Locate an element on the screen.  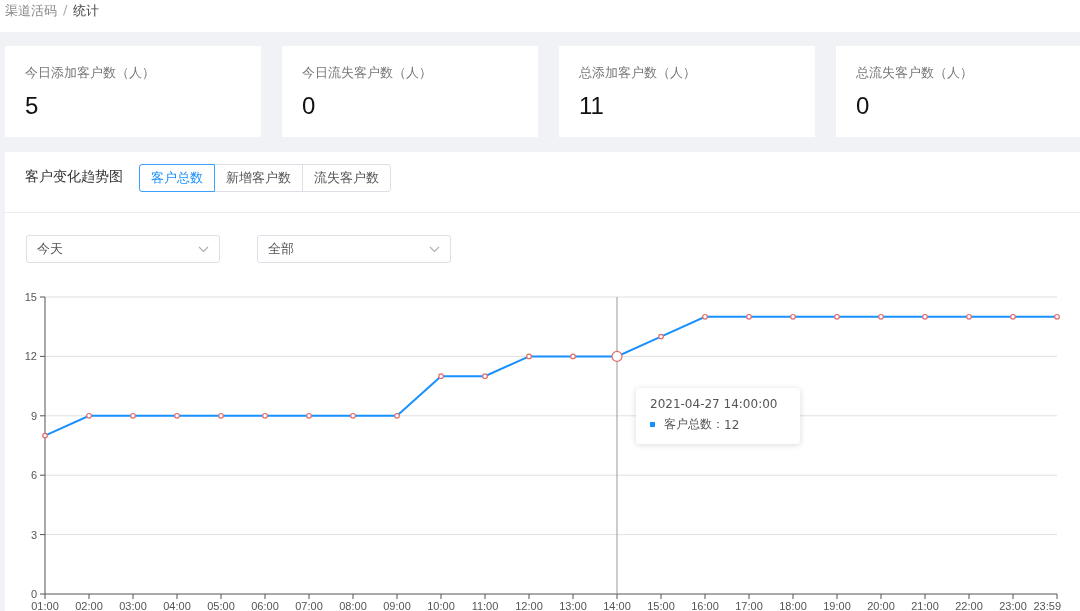
x-tick-label: 07:00 is located at coordinates (309, 605).